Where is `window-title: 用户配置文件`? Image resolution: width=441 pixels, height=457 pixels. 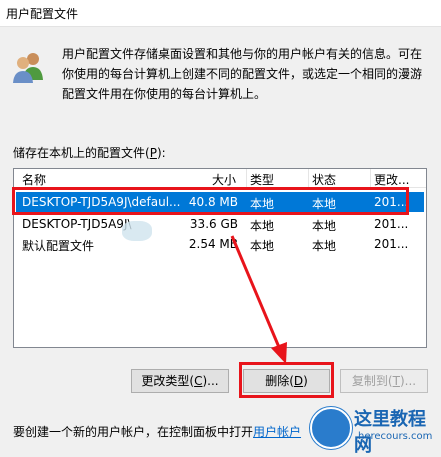 window-title: 用户配置文件 is located at coordinates (42, 14).